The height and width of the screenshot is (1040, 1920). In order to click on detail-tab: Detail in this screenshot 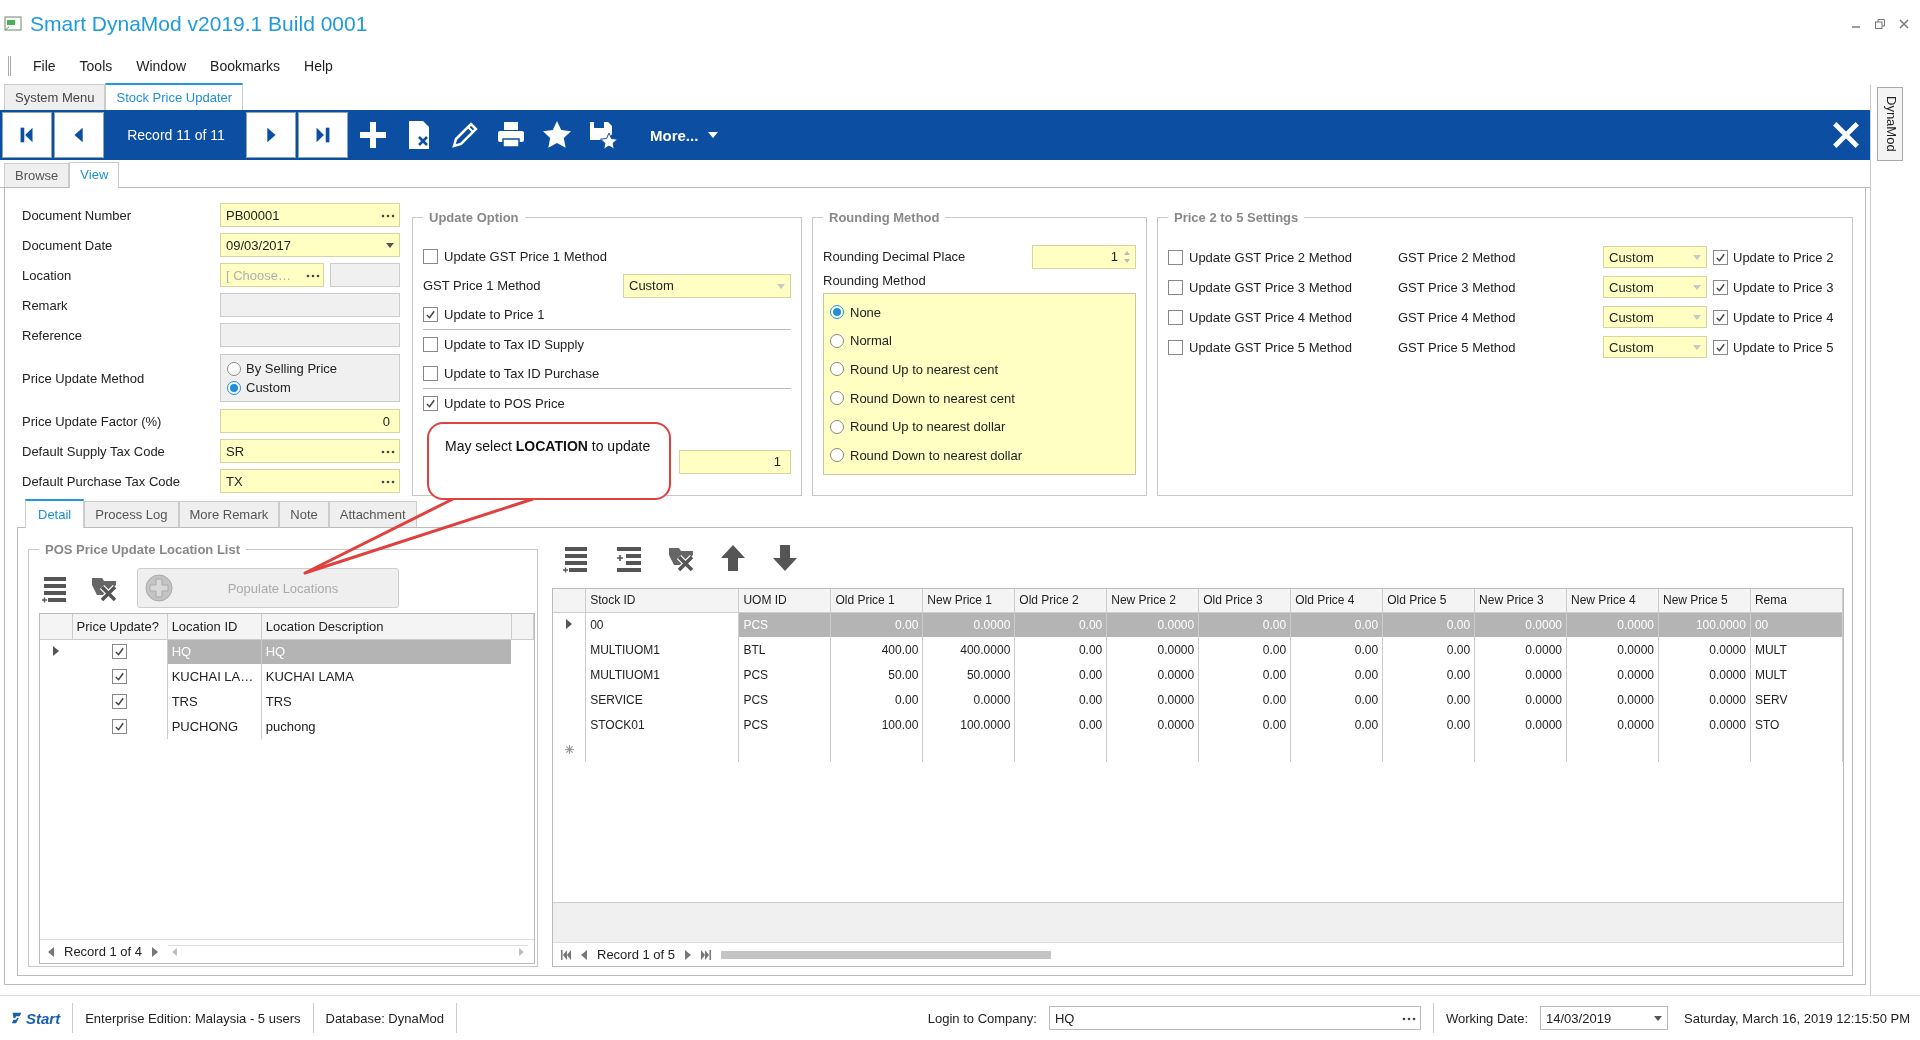, I will do `click(55, 513)`.